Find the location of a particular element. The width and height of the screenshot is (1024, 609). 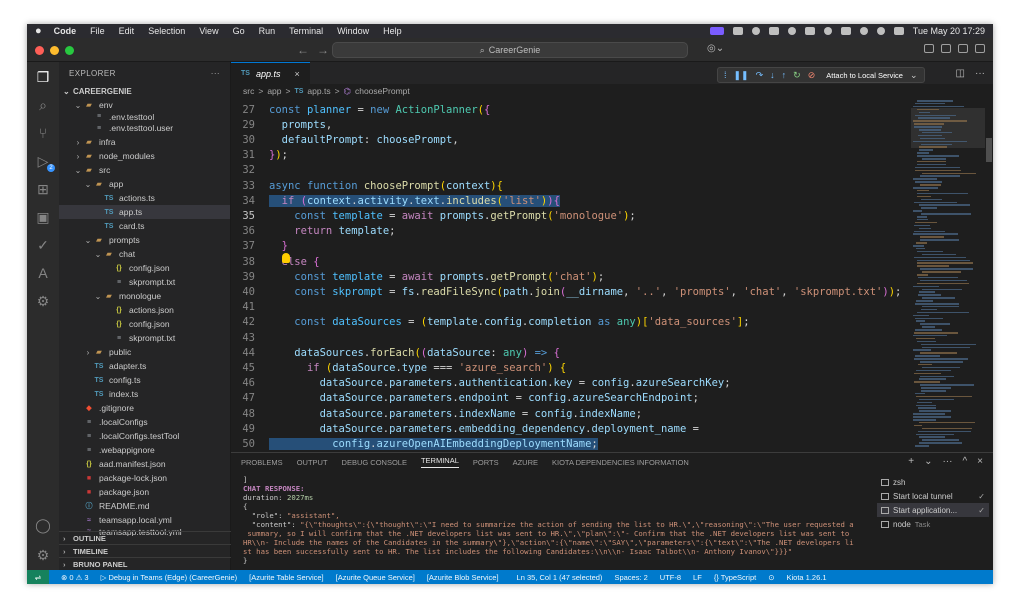

minimap is located at coordinates (948, 275).